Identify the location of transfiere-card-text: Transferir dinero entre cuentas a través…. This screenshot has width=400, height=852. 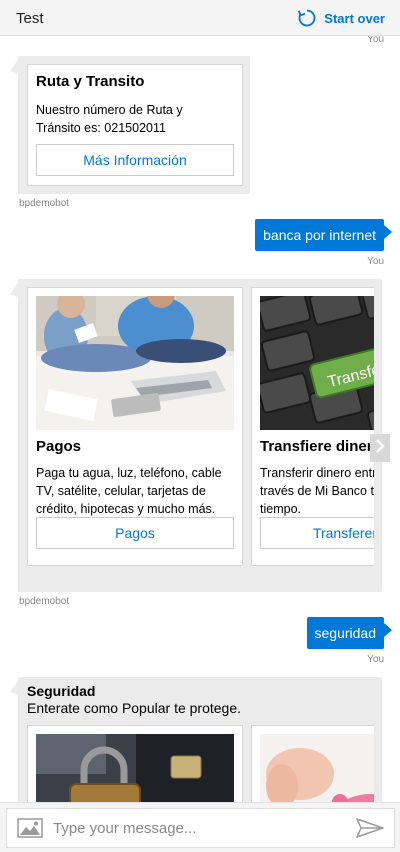
(317, 491).